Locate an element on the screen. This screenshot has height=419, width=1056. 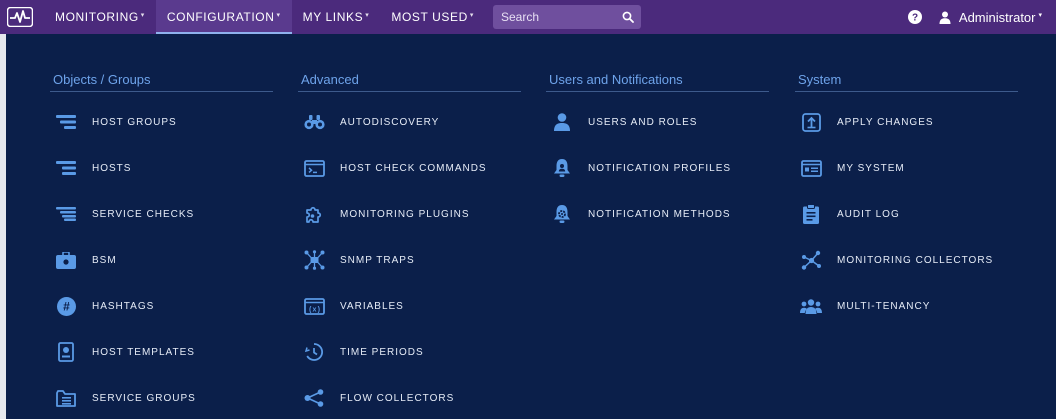
menu-item-apply-changes: APPLY CHANGES is located at coordinates (906, 122).